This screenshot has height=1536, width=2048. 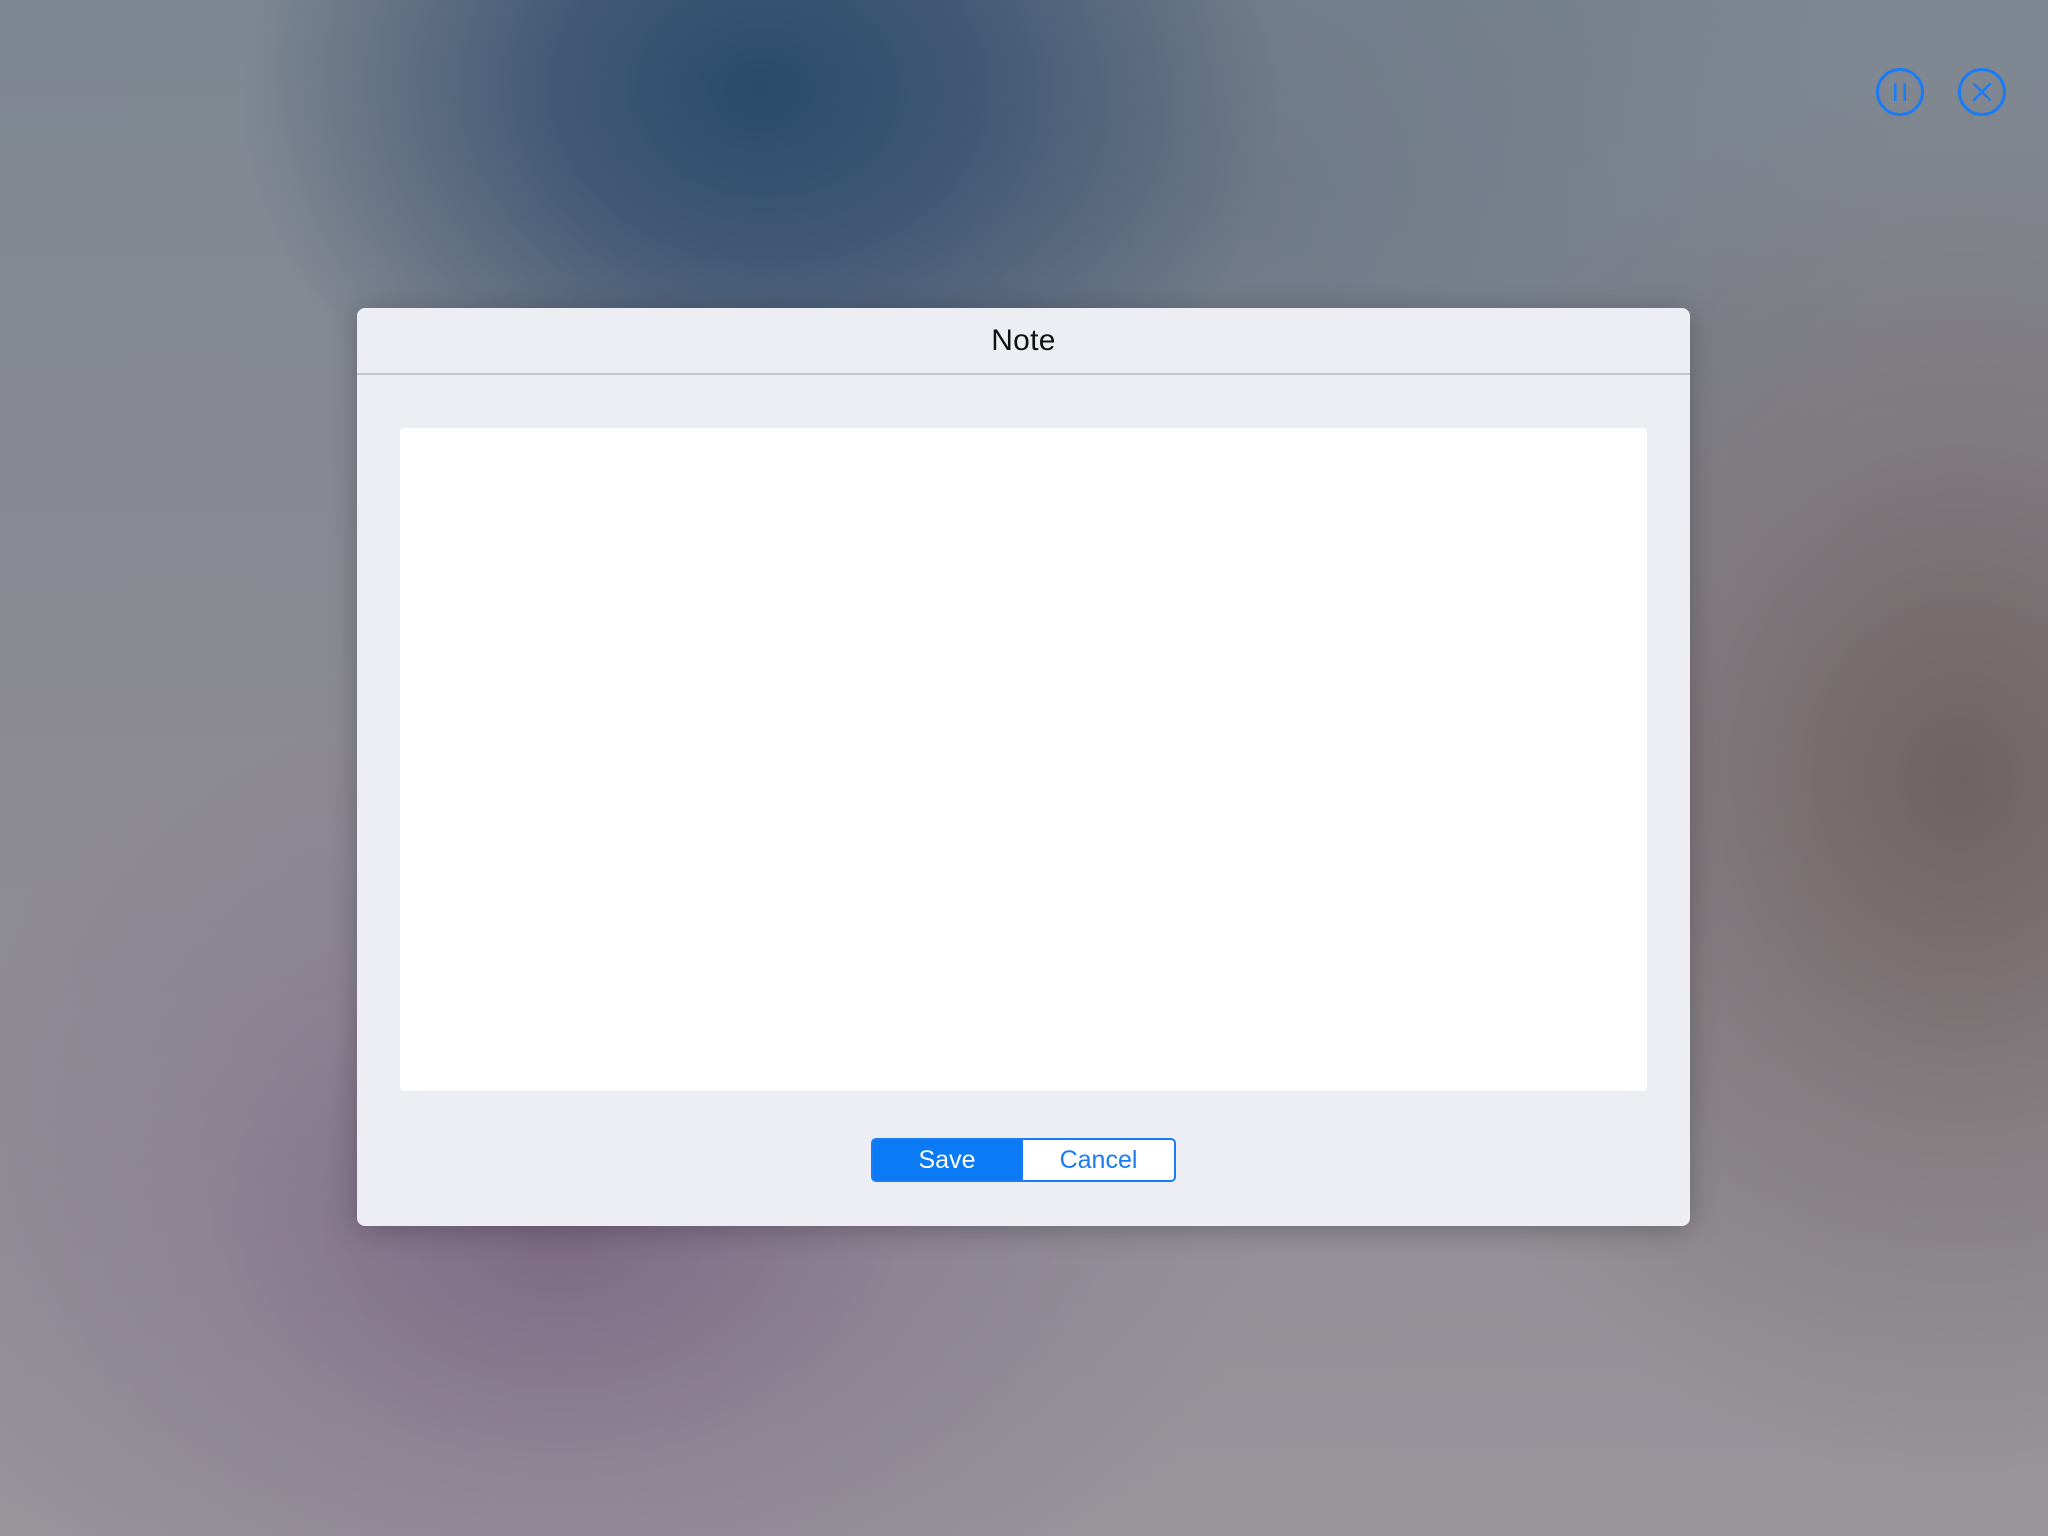 I want to click on cancel-button: Cancel, so click(x=1099, y=1160).